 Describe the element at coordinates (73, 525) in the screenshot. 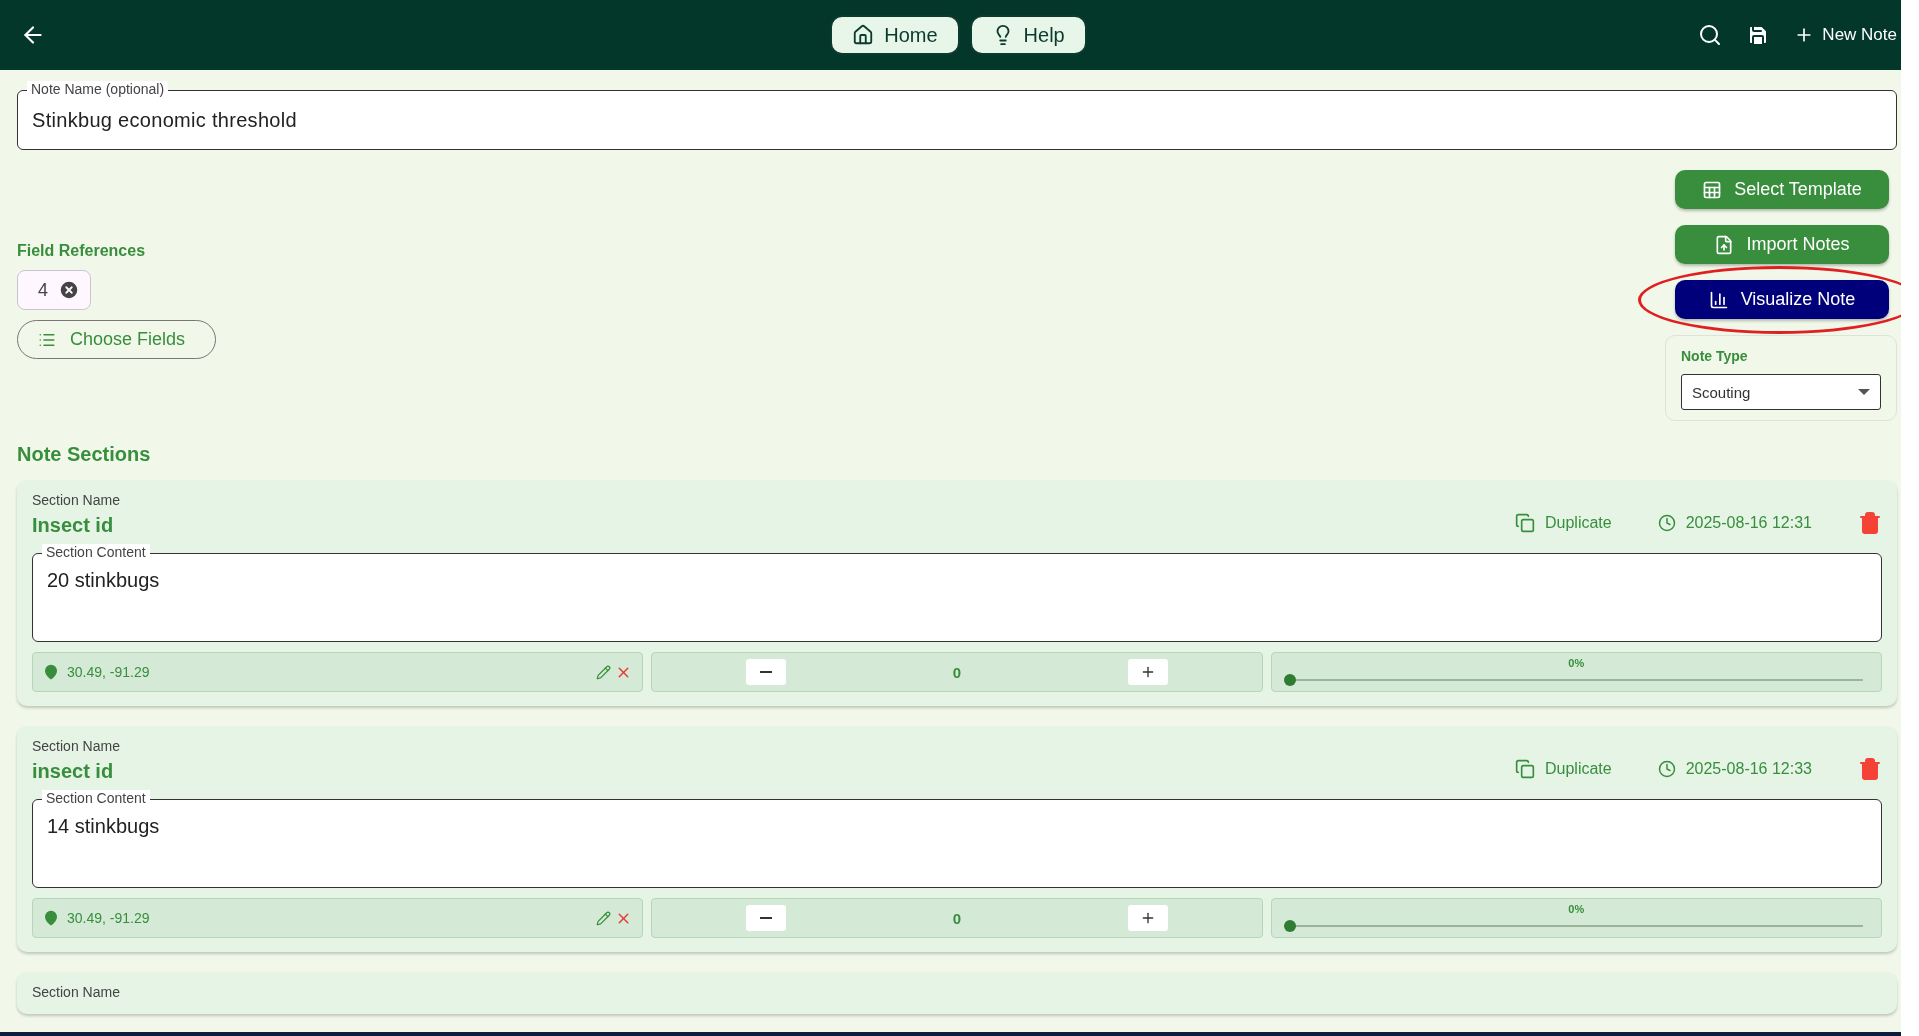

I see `section-name: Insect id` at that location.